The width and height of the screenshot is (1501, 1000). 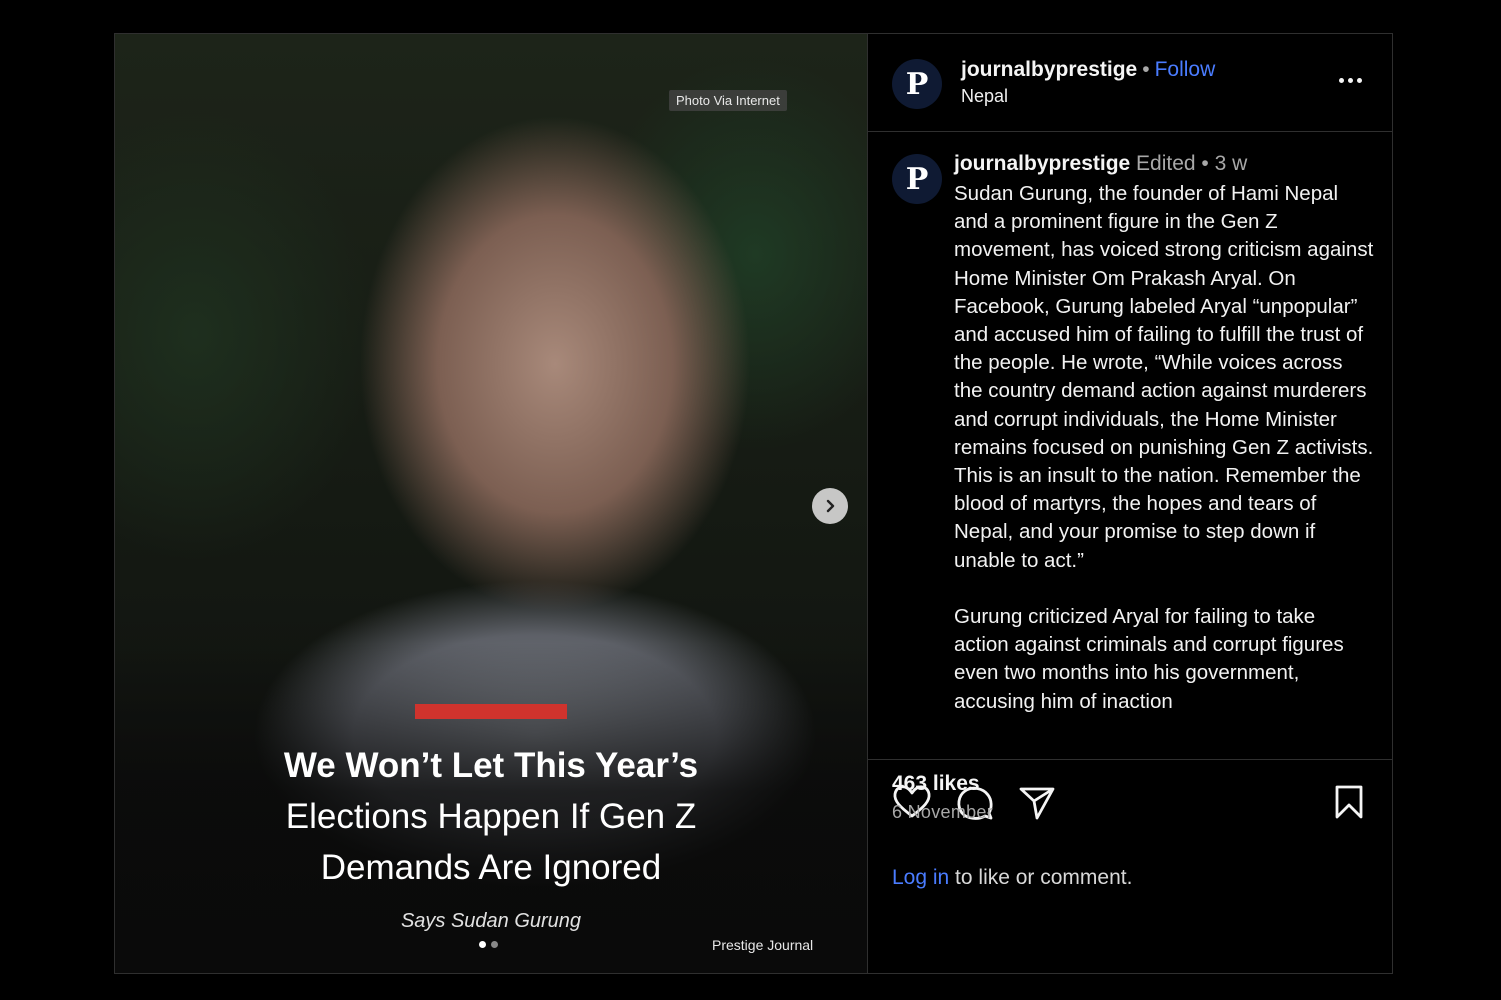 What do you see at coordinates (491, 867) in the screenshot?
I see `headline-line-3: Demands Are Ignored` at bounding box center [491, 867].